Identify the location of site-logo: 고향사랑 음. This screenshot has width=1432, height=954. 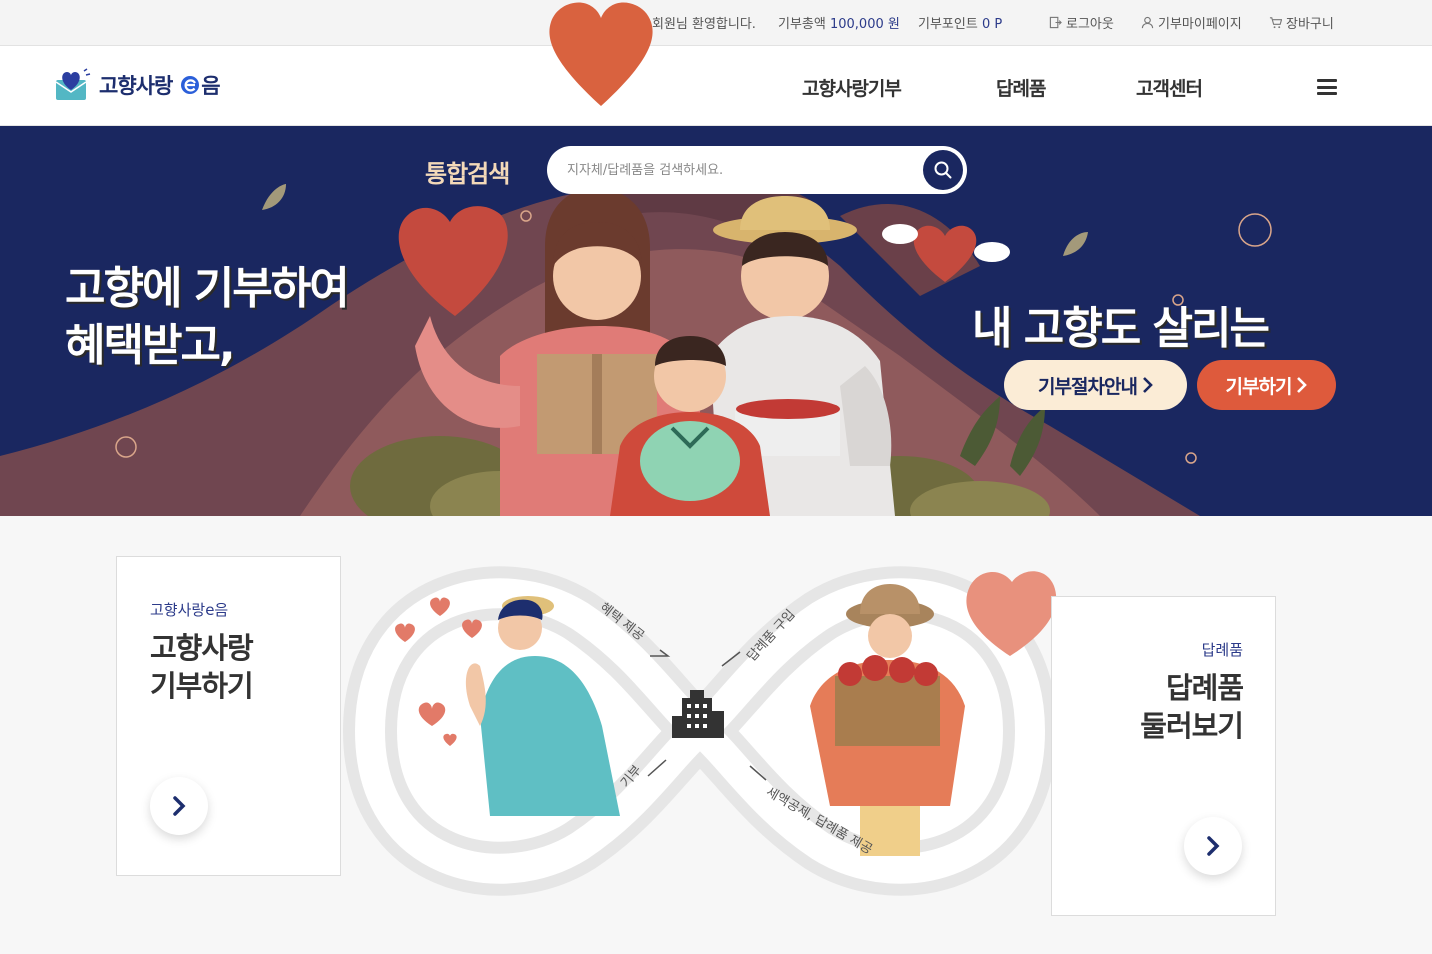
(138, 85).